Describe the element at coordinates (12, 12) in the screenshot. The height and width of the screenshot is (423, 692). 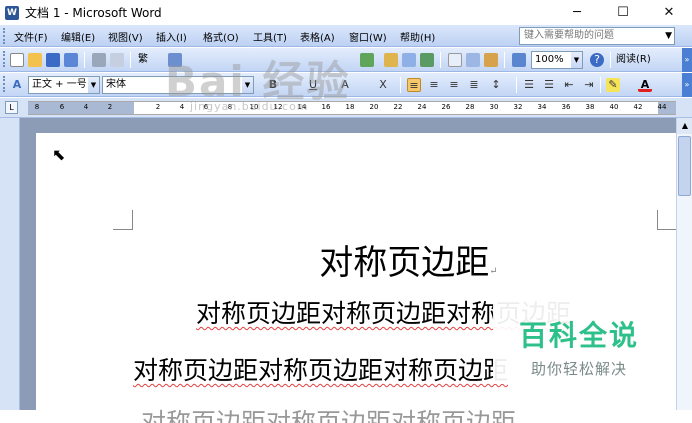
I see `word-icon: W` at that location.